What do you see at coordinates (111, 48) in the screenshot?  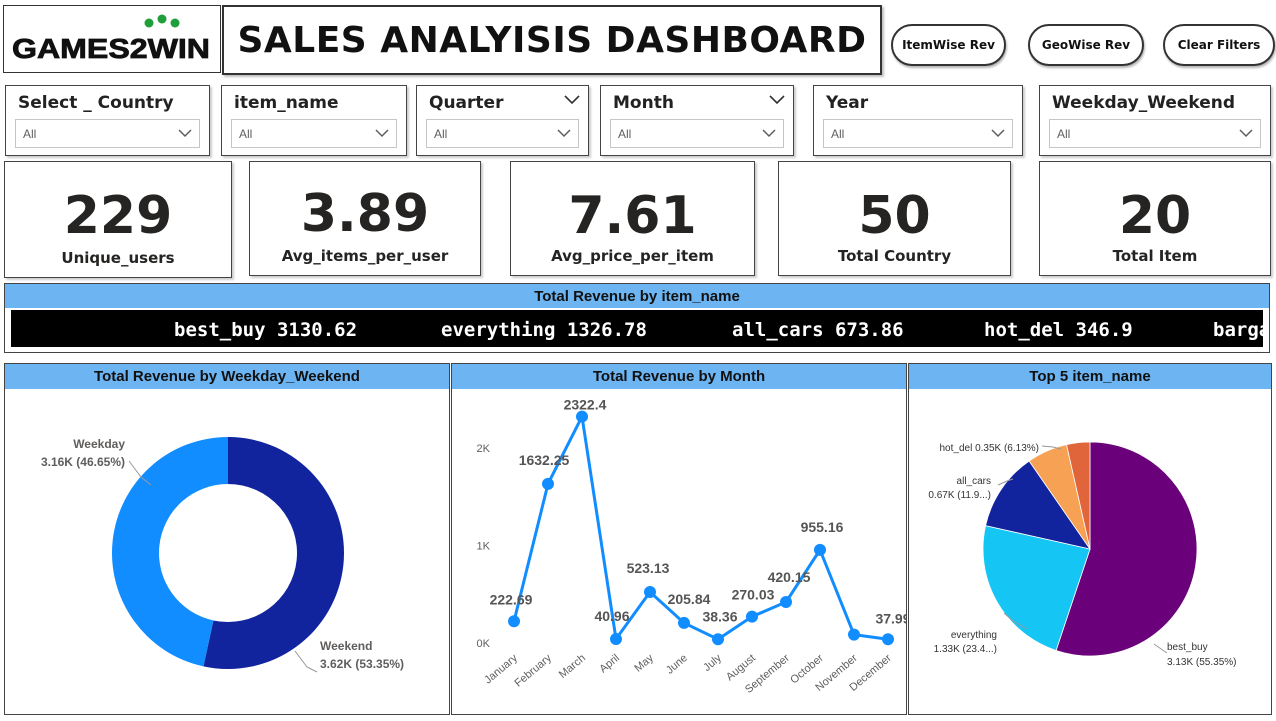 I see `logo-text: GAMES2WIN` at bounding box center [111, 48].